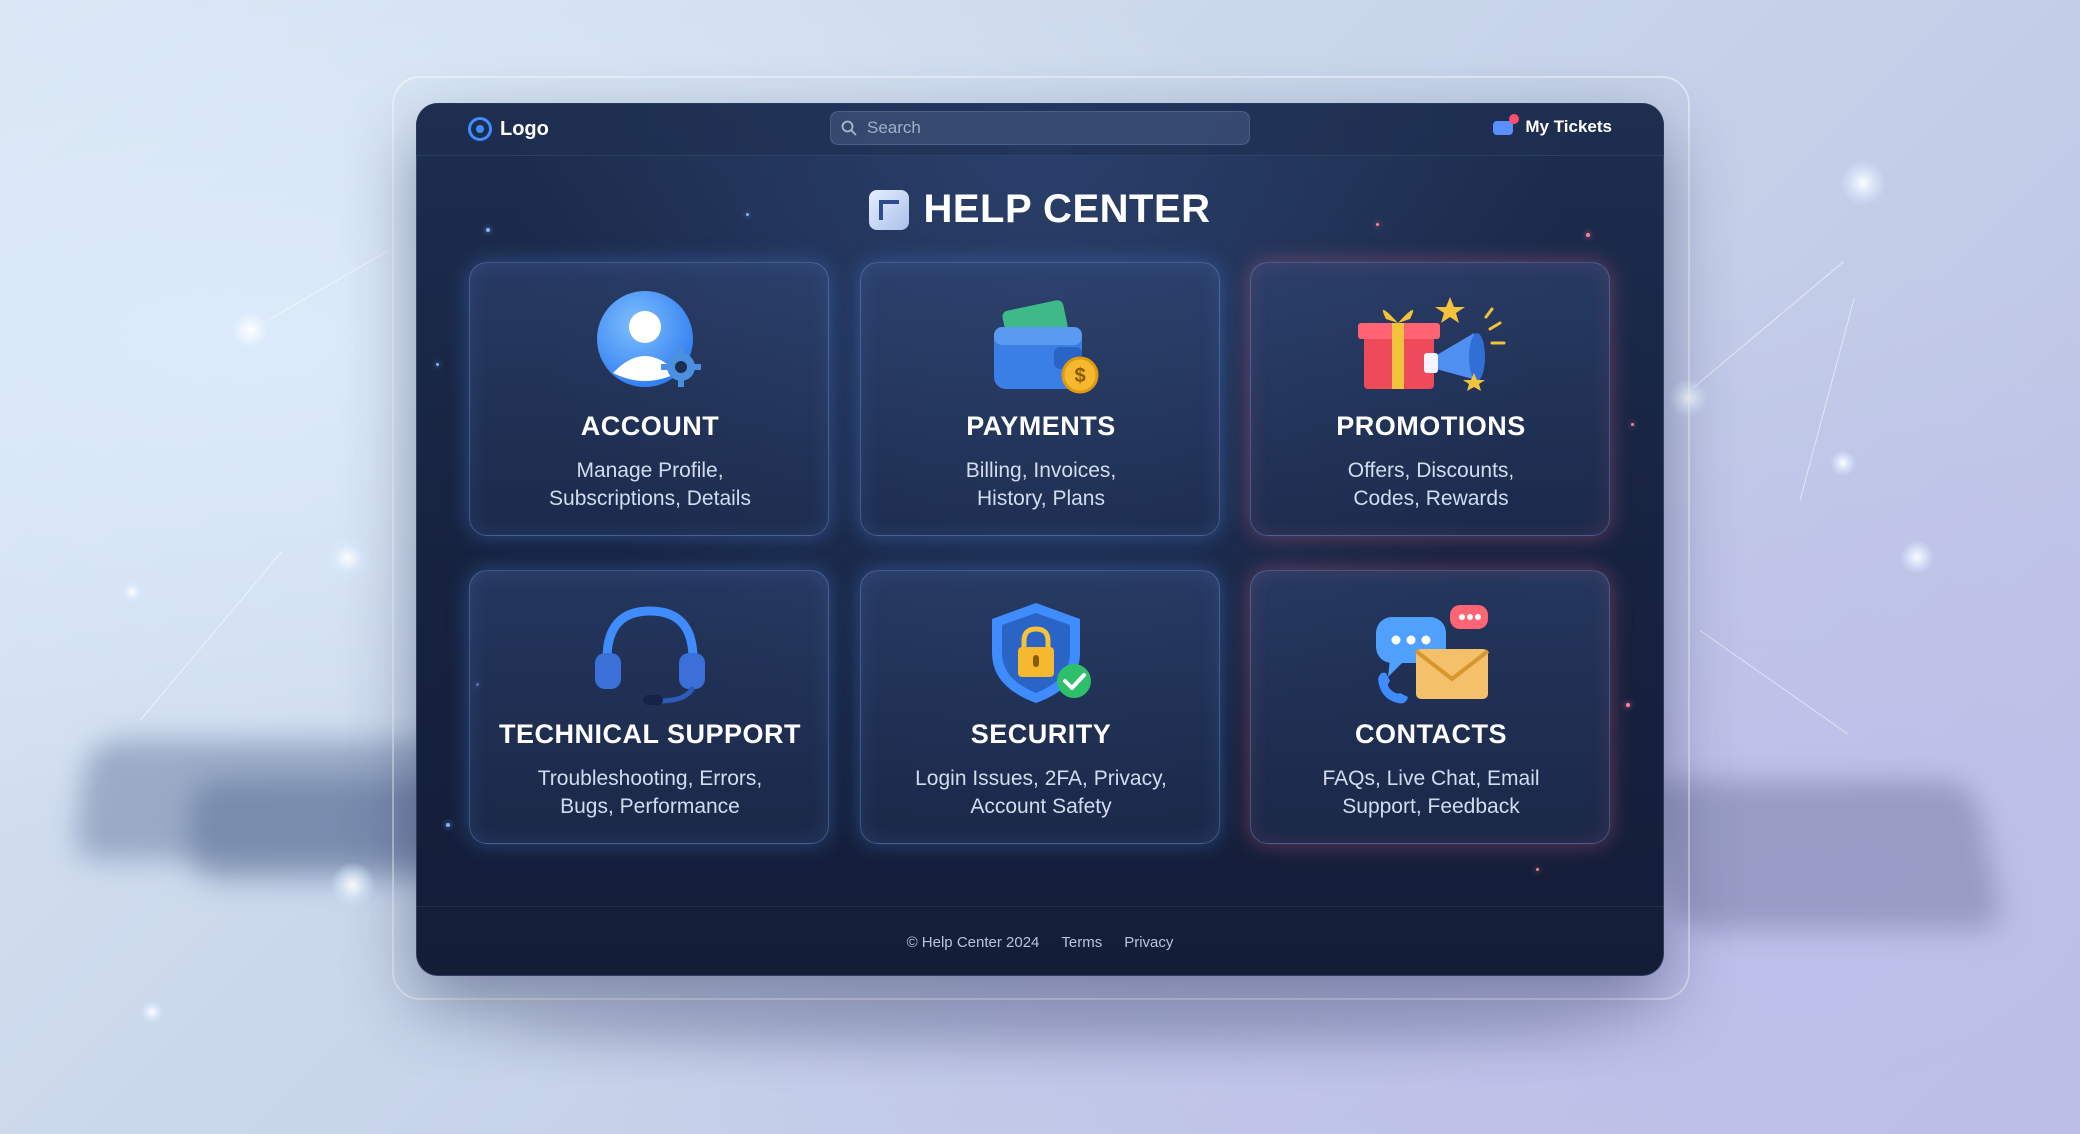 The width and height of the screenshot is (2080, 1134). Describe the element at coordinates (849, 128) in the screenshot. I see `search-icon` at that location.